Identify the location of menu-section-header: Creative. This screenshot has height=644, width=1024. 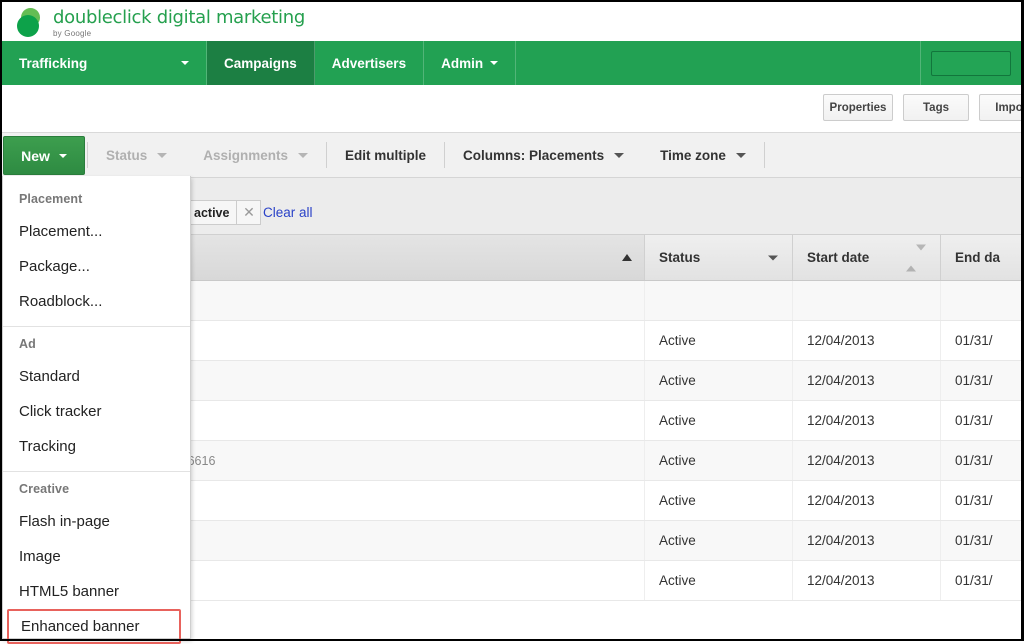
(44, 489).